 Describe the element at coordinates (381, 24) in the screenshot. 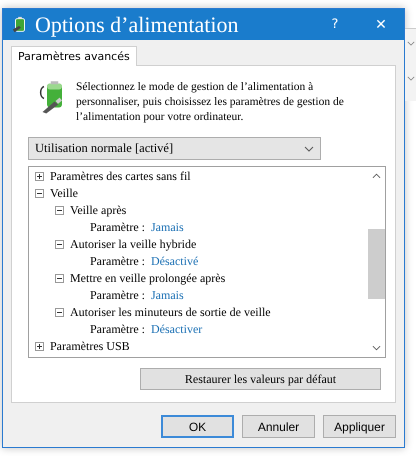

I see `close-button: ✕` at that location.